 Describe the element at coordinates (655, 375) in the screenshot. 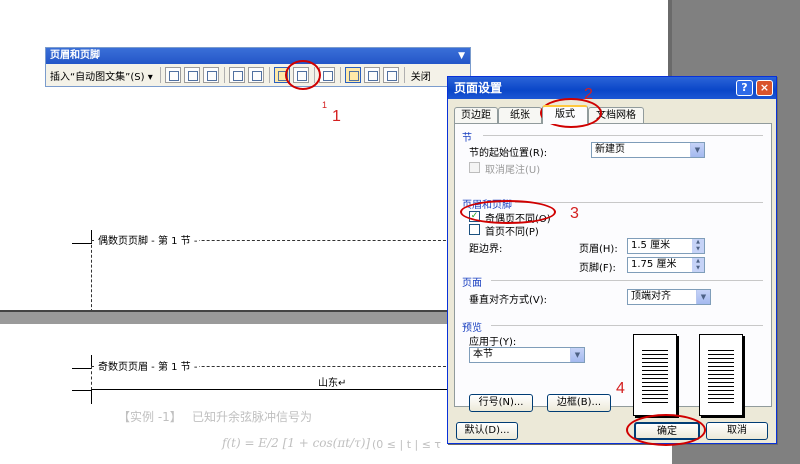

I see `preview-page-left` at that location.